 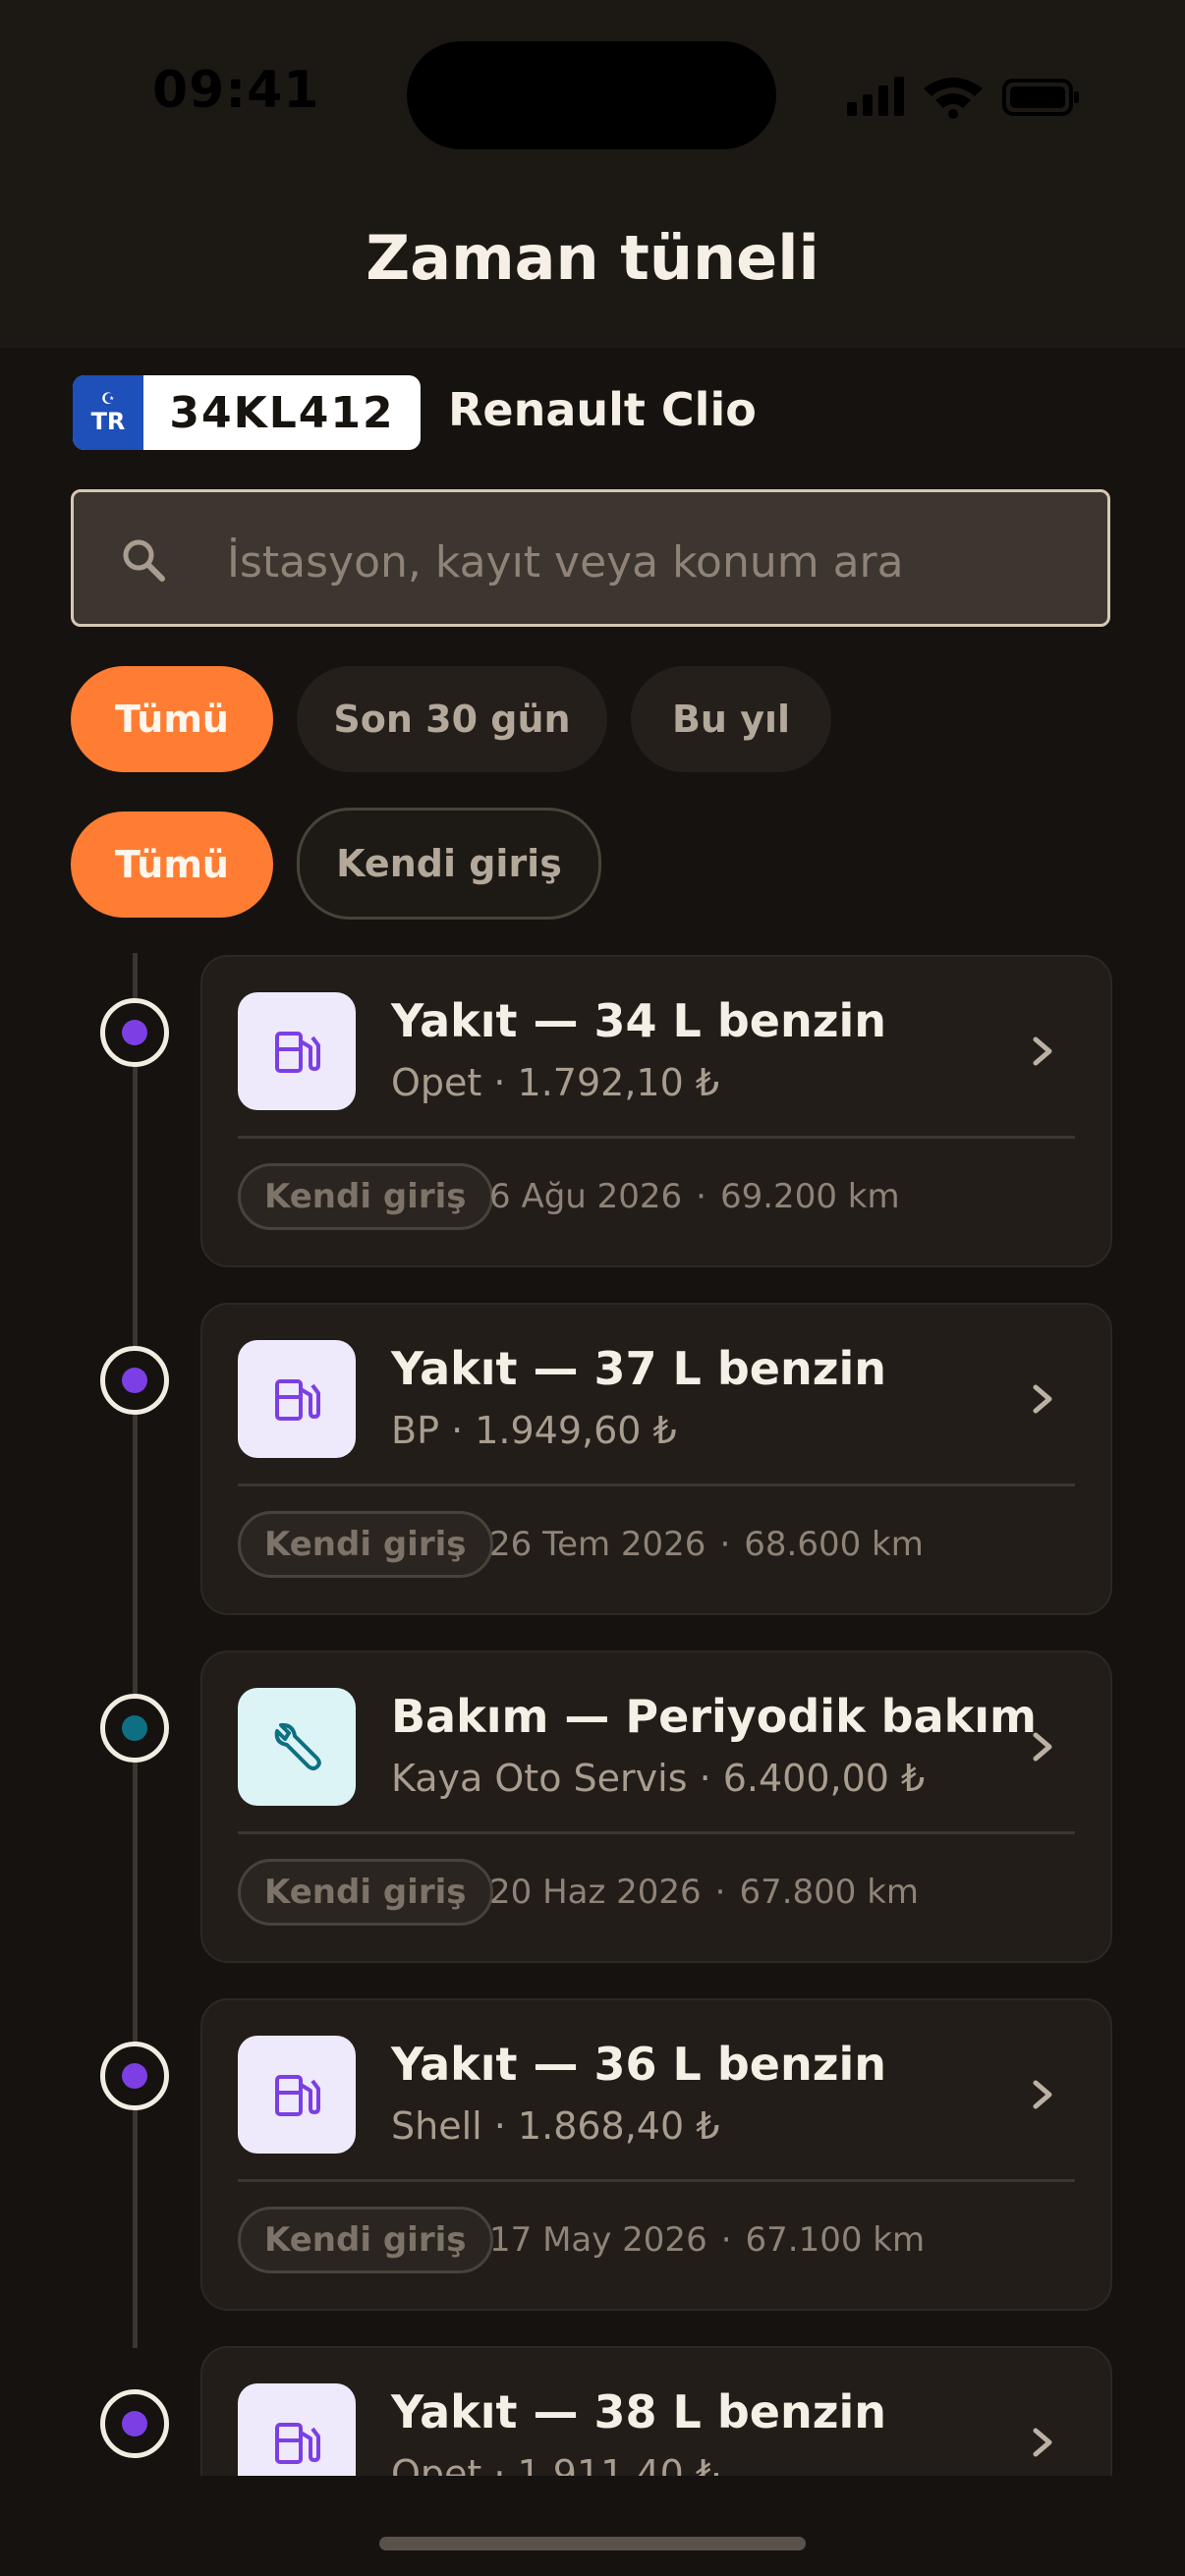 I want to click on status-bar: 09:41 Zaman tüneli, so click(x=592, y=174).